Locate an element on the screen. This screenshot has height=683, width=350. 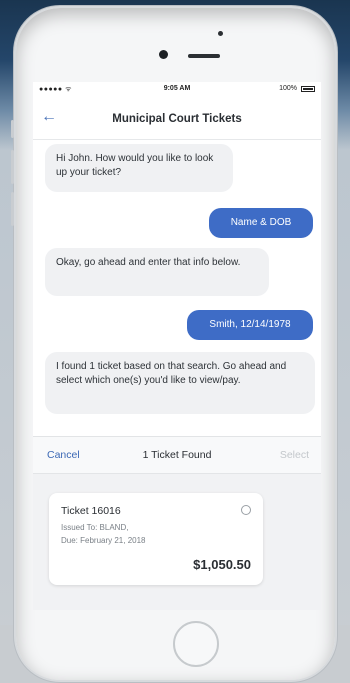
volume-down-button is located at coordinates (12, 209).